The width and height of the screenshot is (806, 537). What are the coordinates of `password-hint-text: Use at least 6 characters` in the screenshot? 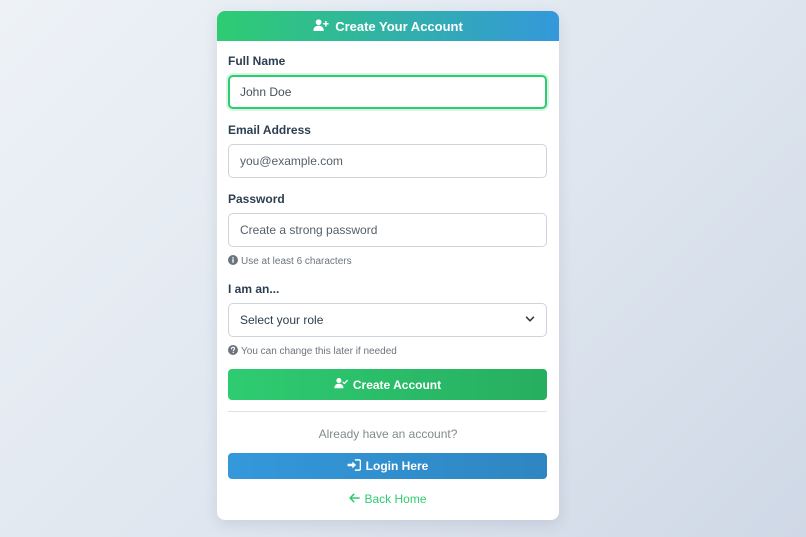 It's located at (296, 261).